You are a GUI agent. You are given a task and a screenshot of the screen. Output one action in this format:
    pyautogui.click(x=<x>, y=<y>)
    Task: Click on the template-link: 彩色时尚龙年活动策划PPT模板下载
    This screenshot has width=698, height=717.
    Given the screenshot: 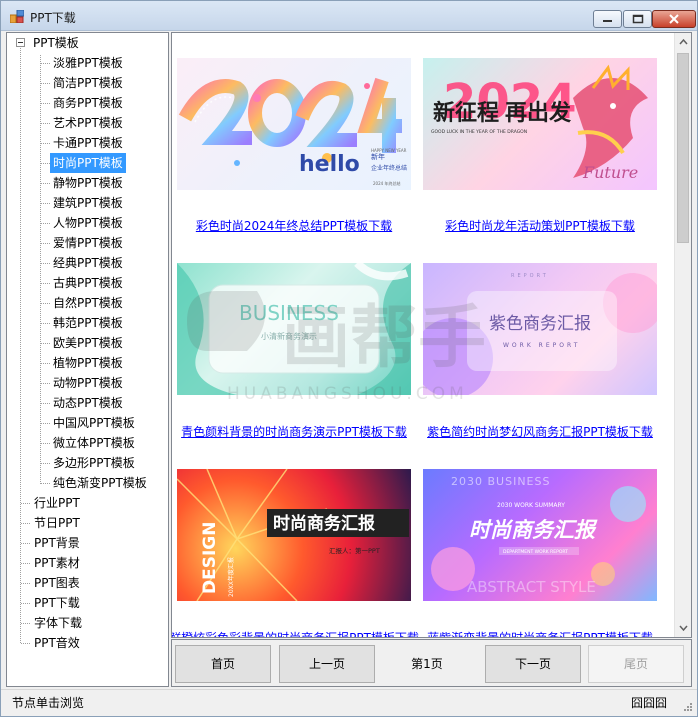 What is the action you would take?
    pyautogui.click(x=540, y=225)
    